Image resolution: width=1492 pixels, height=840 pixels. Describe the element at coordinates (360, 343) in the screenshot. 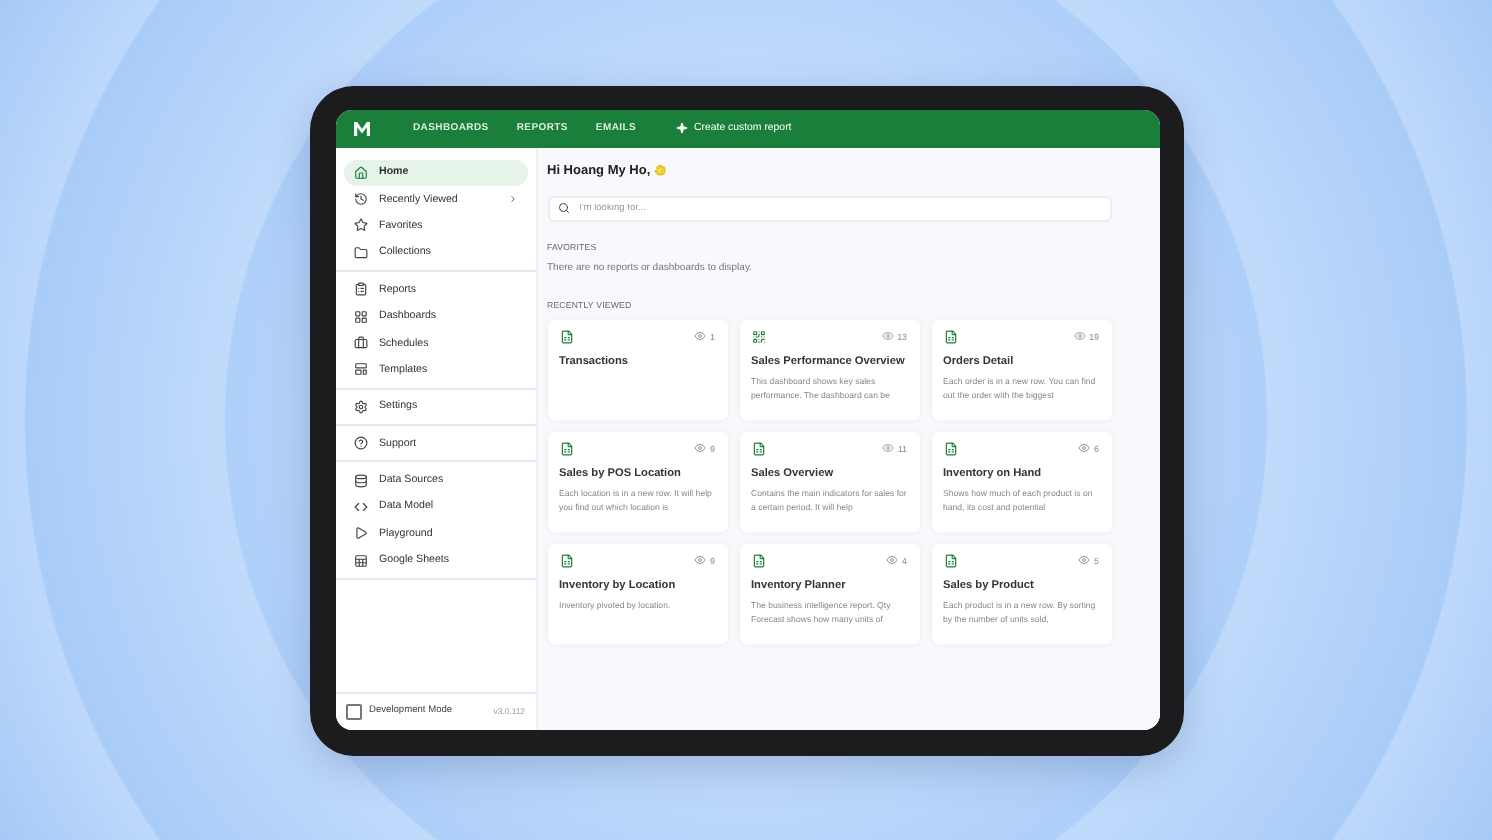

I see `briefcase-icon` at that location.